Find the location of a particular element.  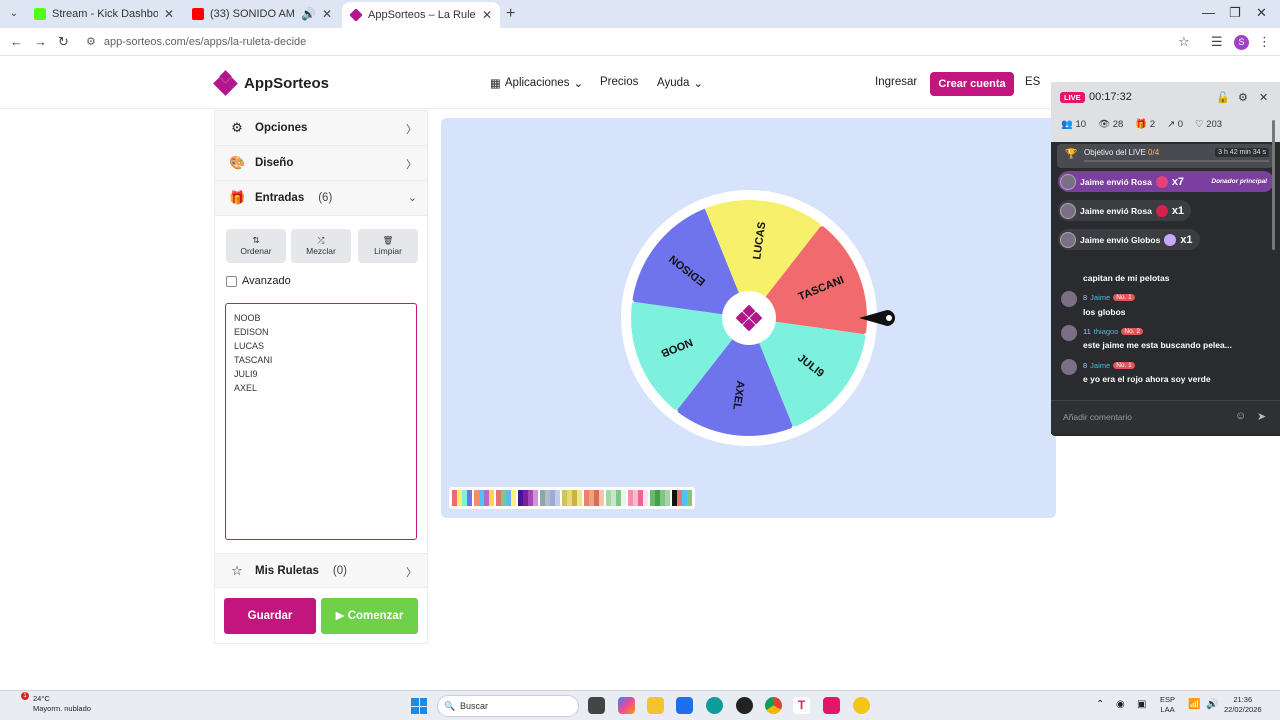

tab-kick: Stream - Kick Dashboard ✕ is located at coordinates (104, 14).